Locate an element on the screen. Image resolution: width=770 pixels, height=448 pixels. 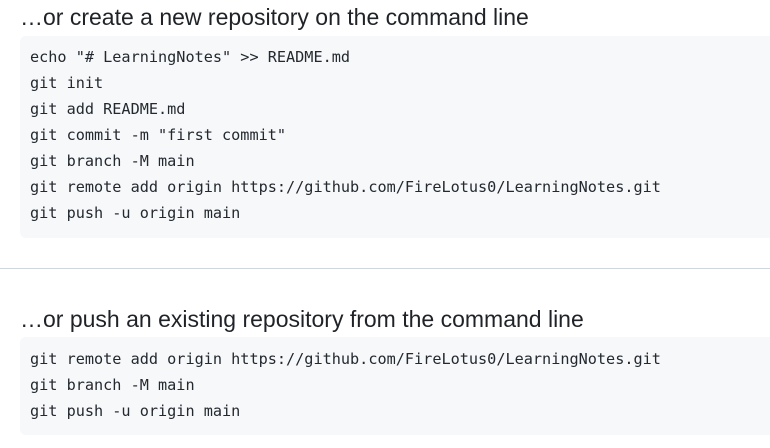
code-line: git add README.md is located at coordinates (400, 109).